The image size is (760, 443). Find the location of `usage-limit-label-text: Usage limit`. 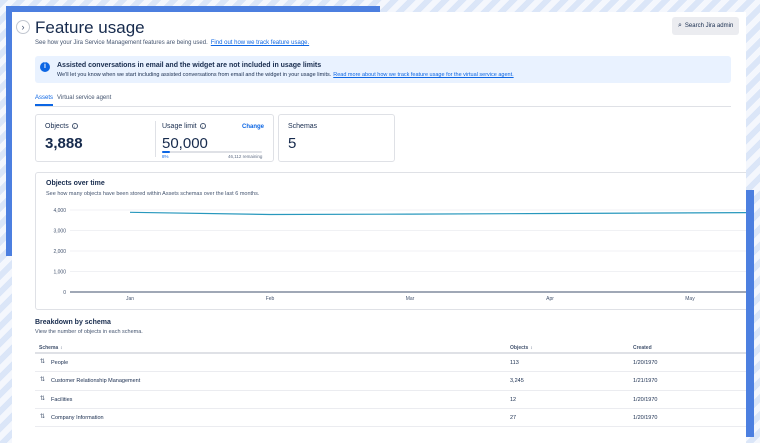

usage-limit-label-text: Usage limit is located at coordinates (179, 126).